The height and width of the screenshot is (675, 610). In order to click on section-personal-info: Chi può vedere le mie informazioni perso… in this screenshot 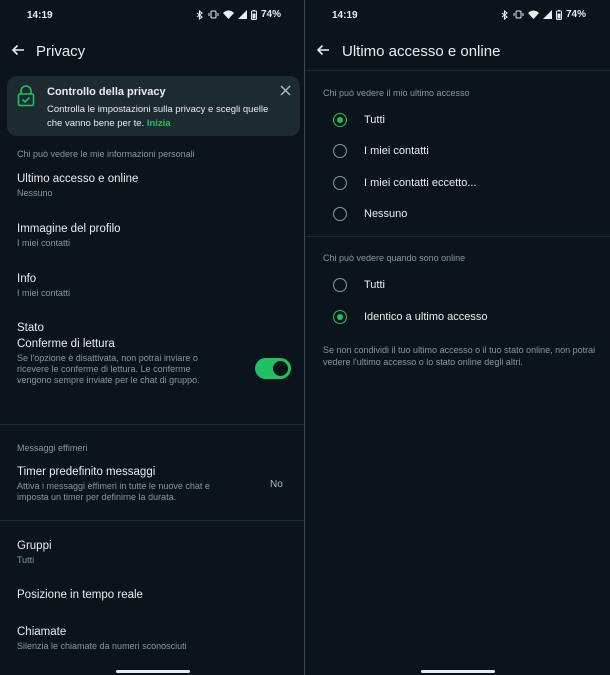, I will do `click(106, 154)`.